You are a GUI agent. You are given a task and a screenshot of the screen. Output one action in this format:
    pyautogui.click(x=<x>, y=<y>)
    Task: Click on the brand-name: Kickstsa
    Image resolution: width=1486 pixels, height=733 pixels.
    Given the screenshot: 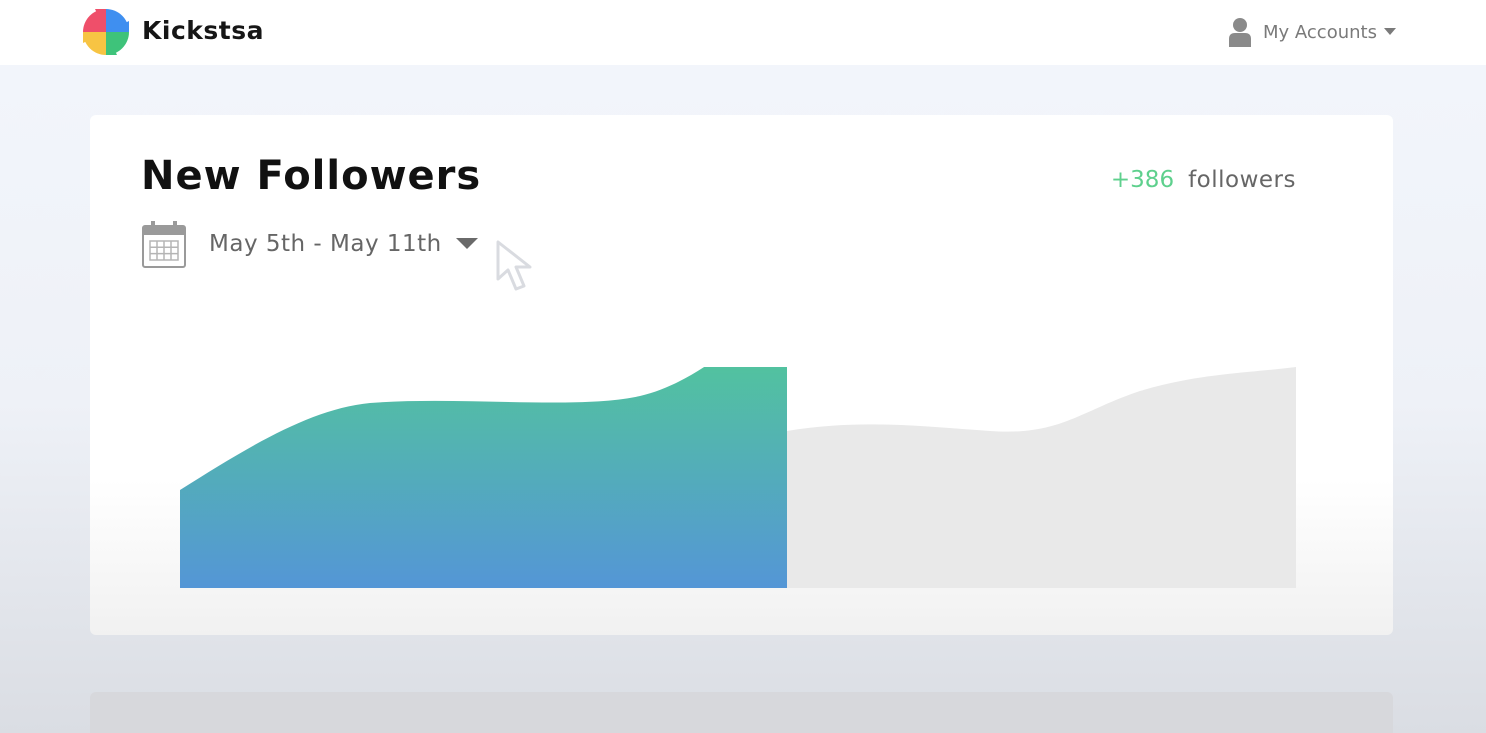 What is the action you would take?
    pyautogui.click(x=203, y=30)
    